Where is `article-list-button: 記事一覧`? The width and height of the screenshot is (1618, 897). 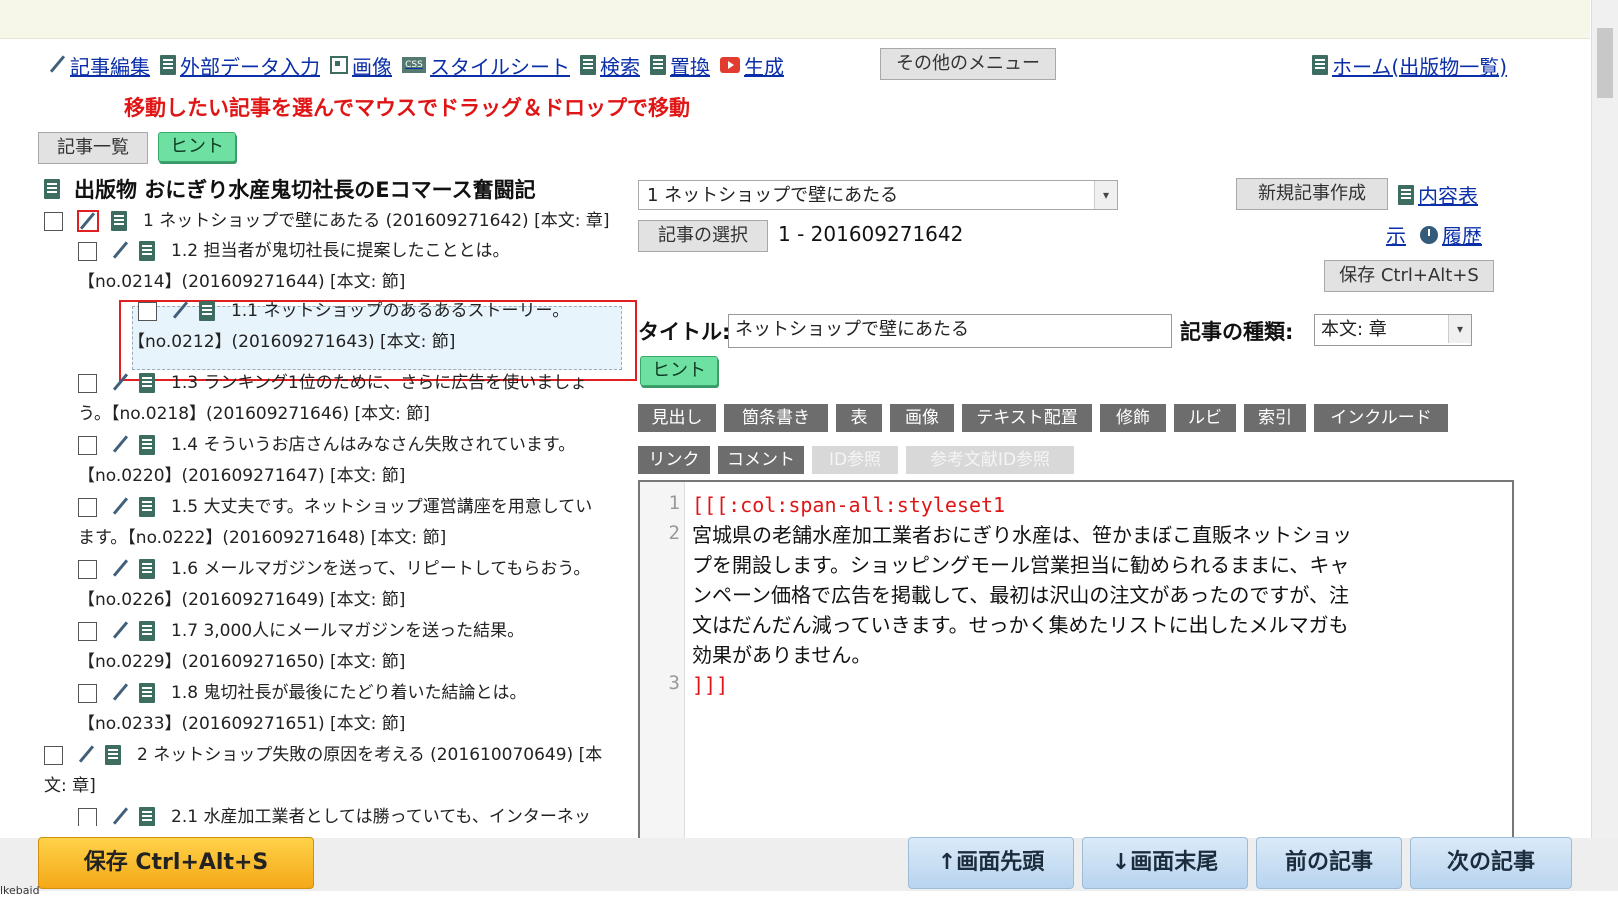
article-list-button: 記事一覧 is located at coordinates (93, 148).